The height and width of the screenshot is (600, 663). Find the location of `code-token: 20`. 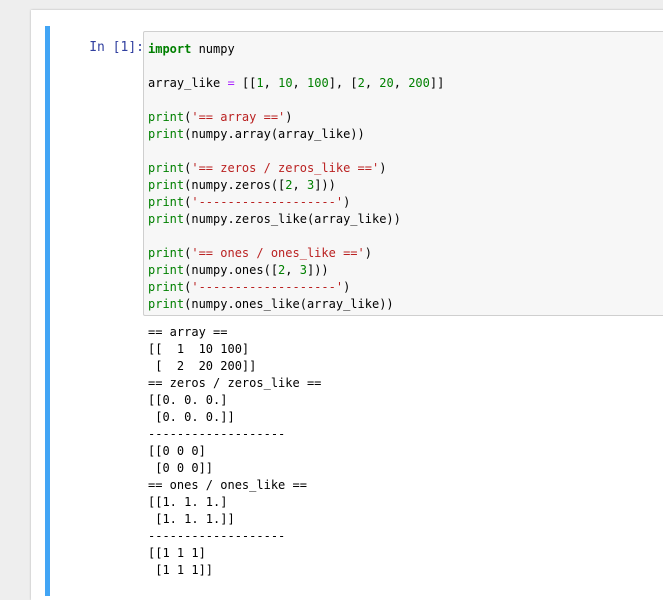

code-token: 20 is located at coordinates (386, 83).